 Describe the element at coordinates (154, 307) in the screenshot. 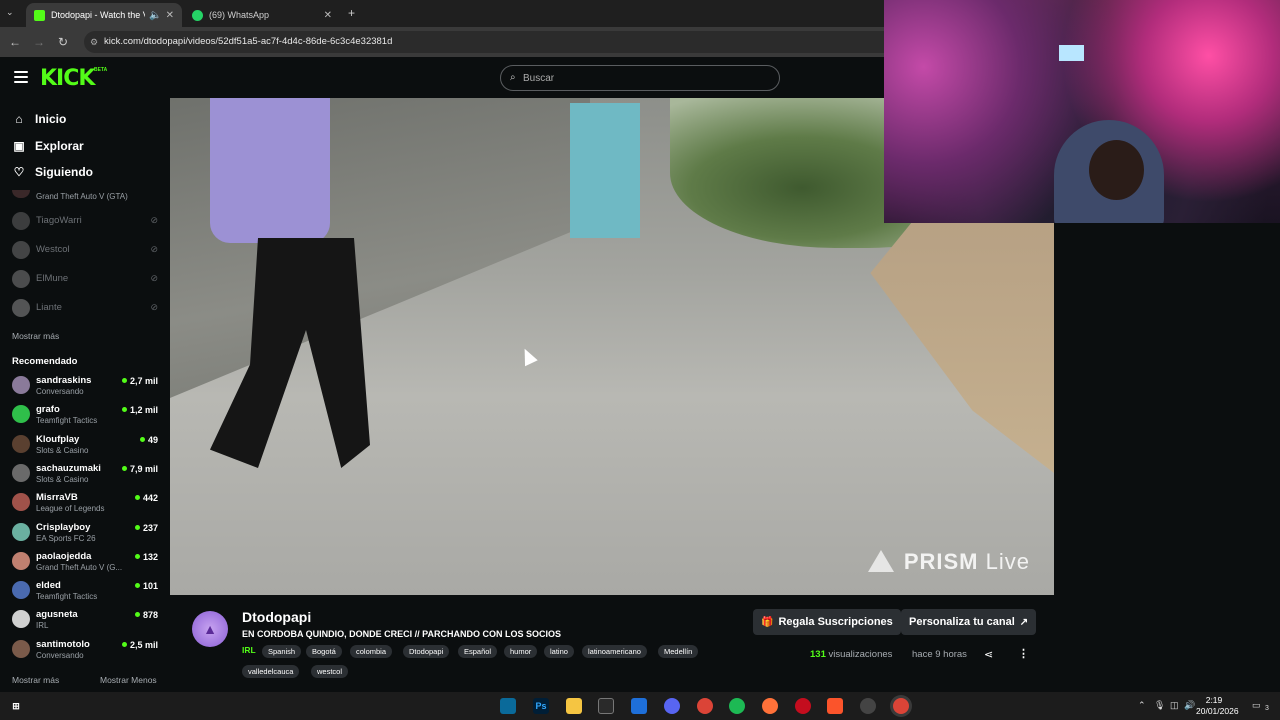

I see `notifications-off-icon: ⊘` at that location.